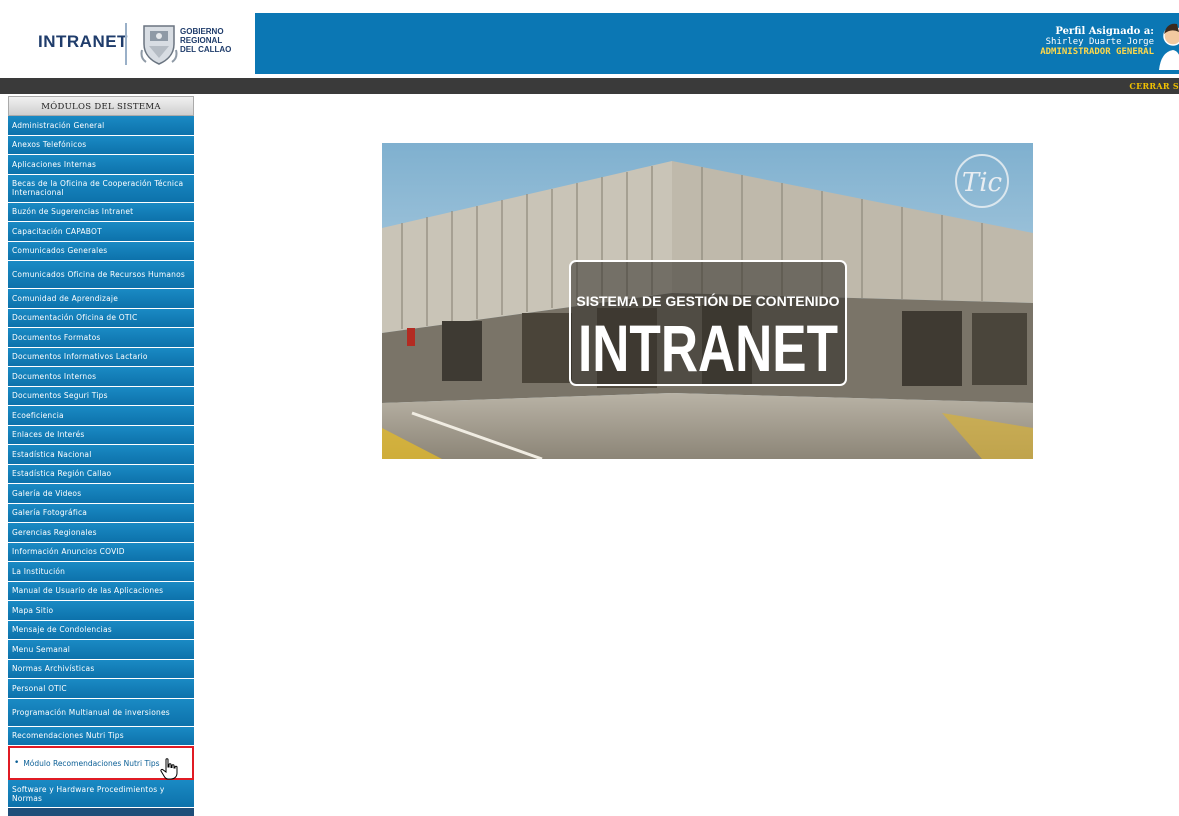 This screenshot has width=1179, height=816. I want to click on sidebar-item-label: Comunicados Generales, so click(60, 251).